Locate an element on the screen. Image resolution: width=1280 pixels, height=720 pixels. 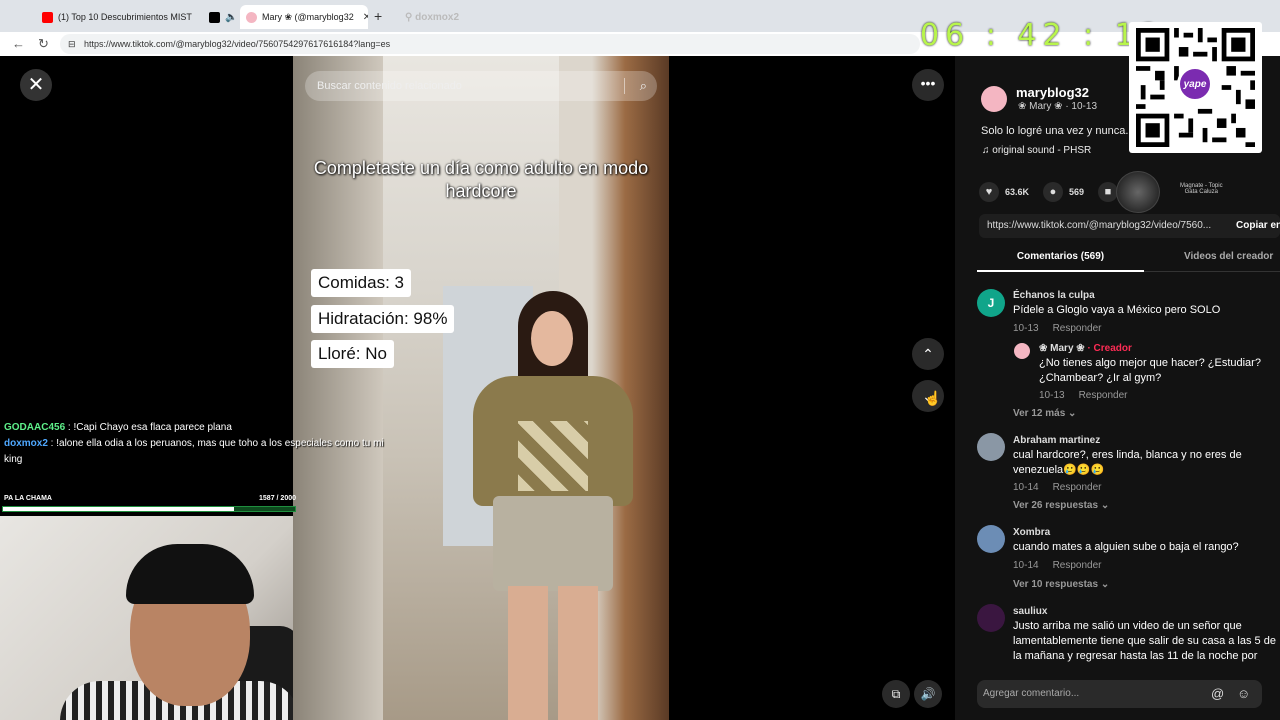
comment-meta: 10-14 Responder is located at coordinates (1057, 487).